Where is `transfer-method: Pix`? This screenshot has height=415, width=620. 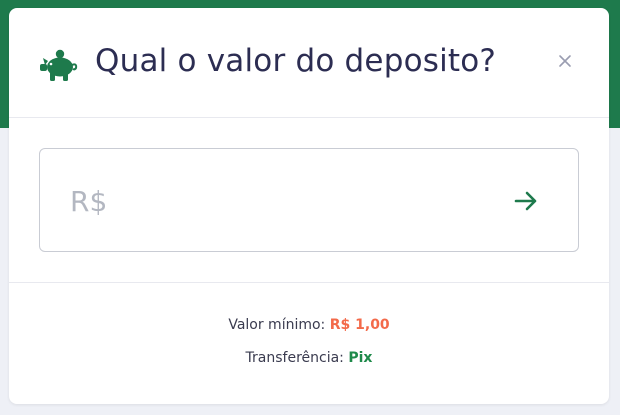 transfer-method: Pix is located at coordinates (360, 358).